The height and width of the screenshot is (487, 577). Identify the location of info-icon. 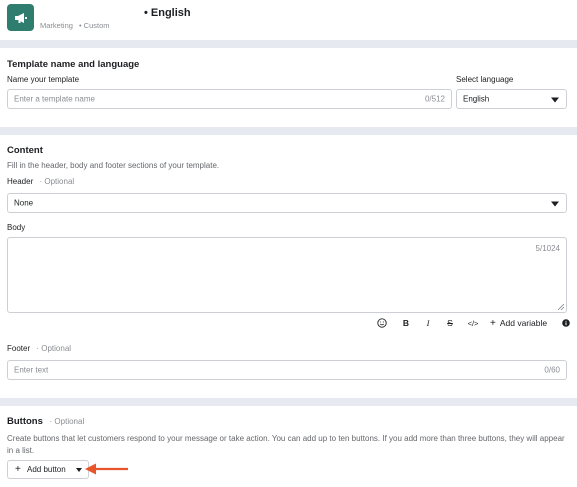
(566, 323).